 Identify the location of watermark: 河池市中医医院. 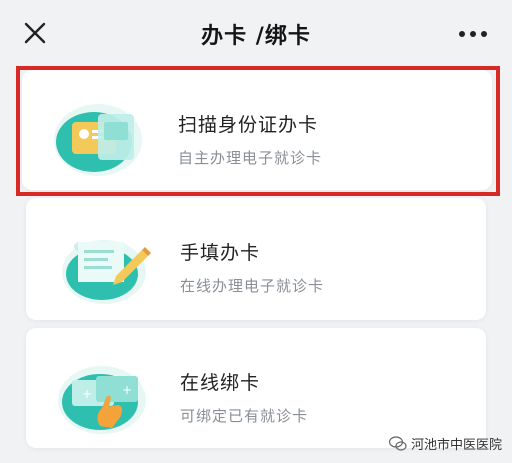
(445, 443).